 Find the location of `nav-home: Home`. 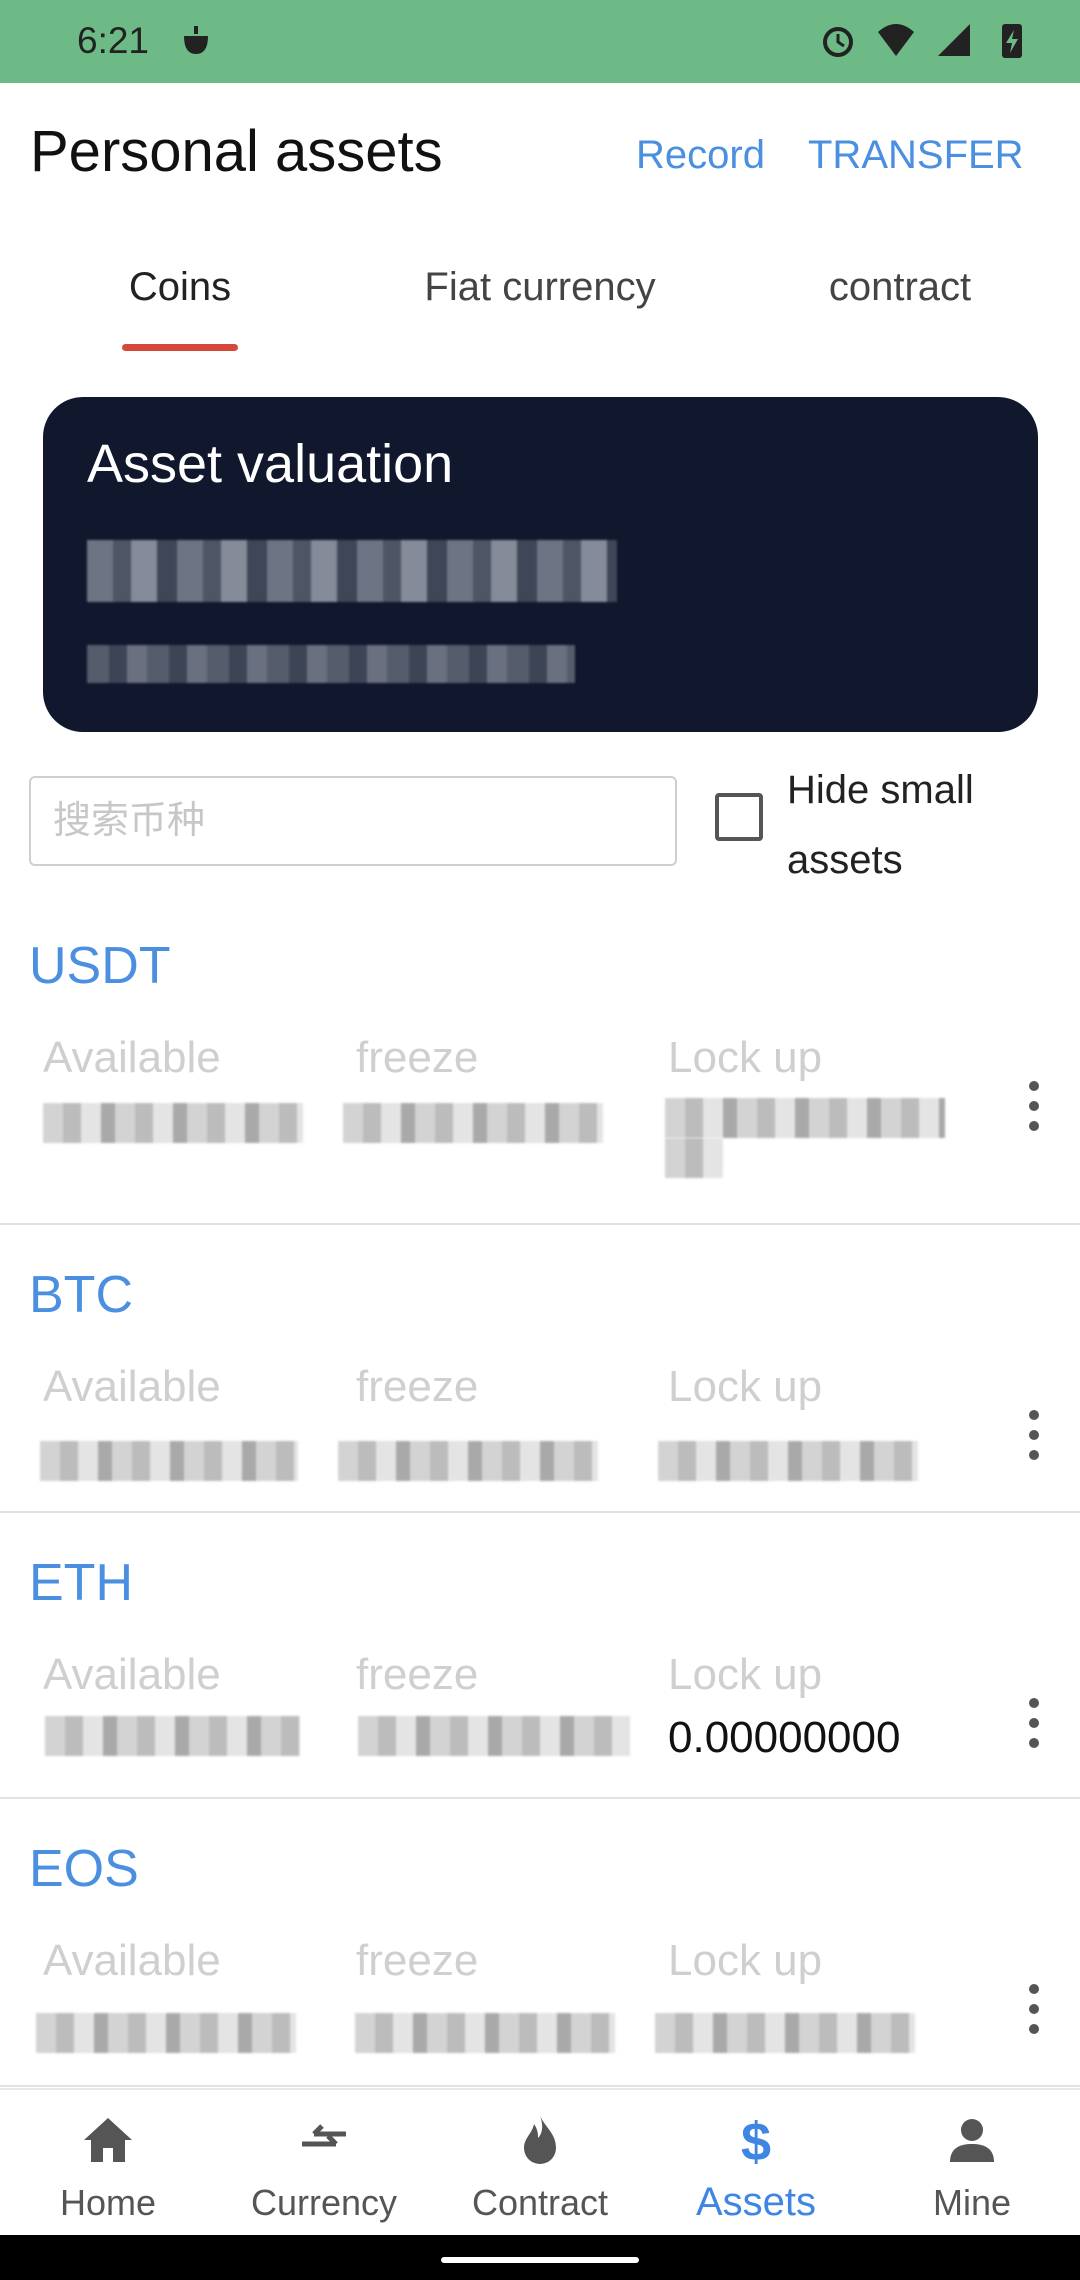

nav-home: Home is located at coordinates (108, 2163).